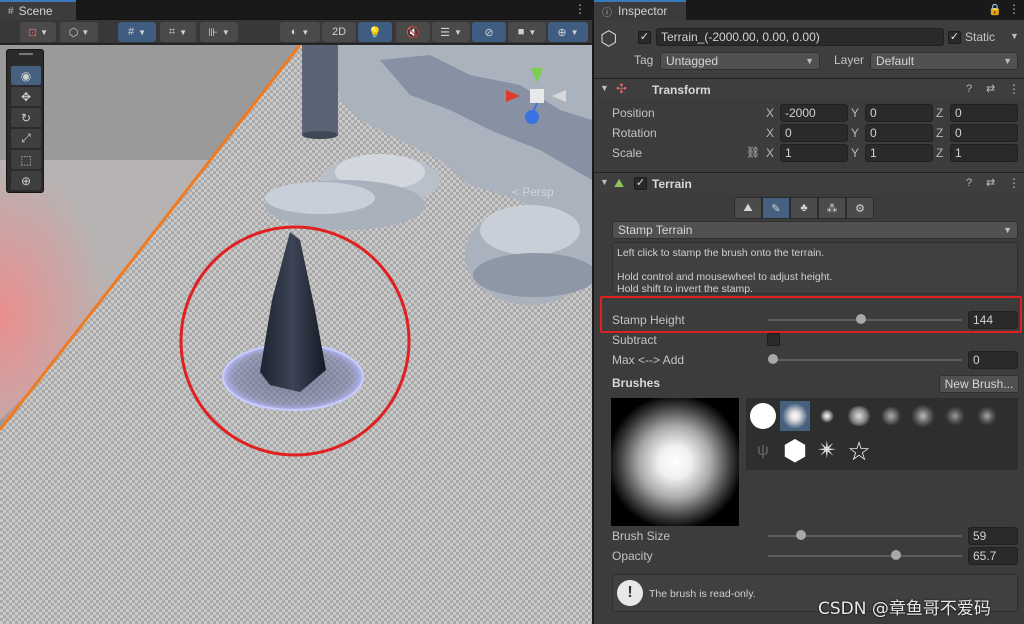 The height and width of the screenshot is (624, 1024). What do you see at coordinates (375, 32) in the screenshot?
I see `lighting-toggle-button: 💡` at bounding box center [375, 32].